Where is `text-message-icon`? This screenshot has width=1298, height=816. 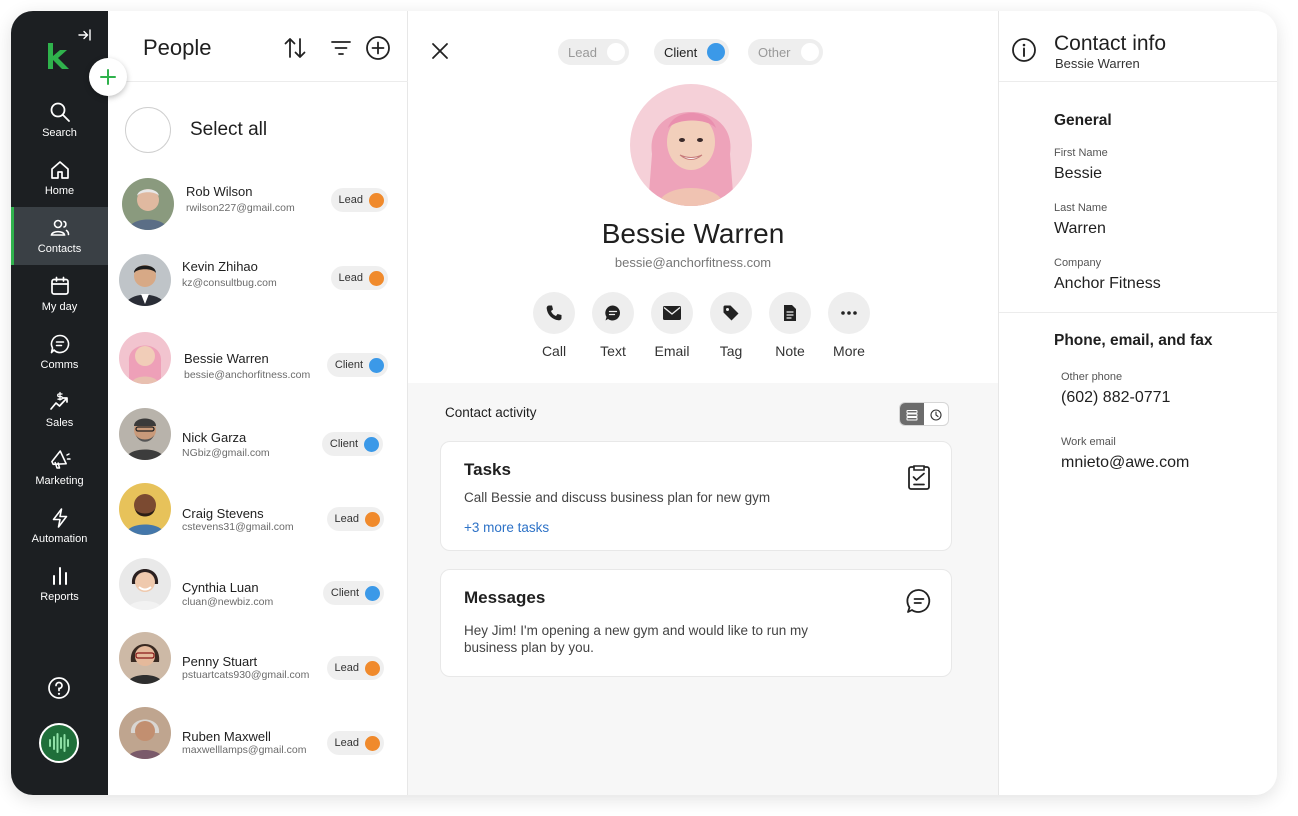
text-message-icon is located at coordinates (612, 313).